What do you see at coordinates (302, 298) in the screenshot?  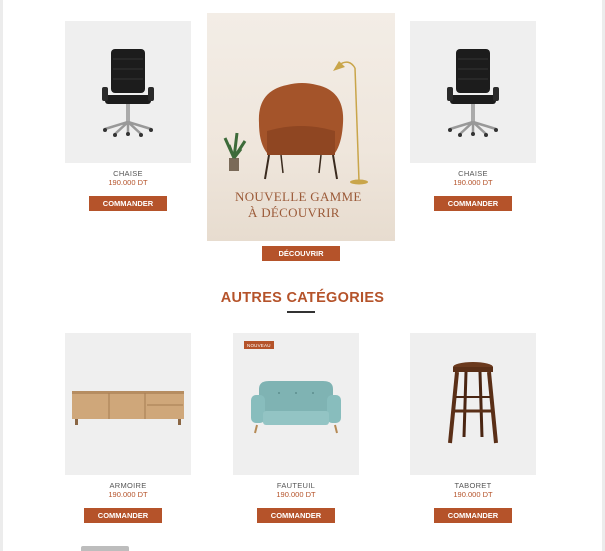 I see `section-title: AUTRES CATÉGORIES` at bounding box center [302, 298].